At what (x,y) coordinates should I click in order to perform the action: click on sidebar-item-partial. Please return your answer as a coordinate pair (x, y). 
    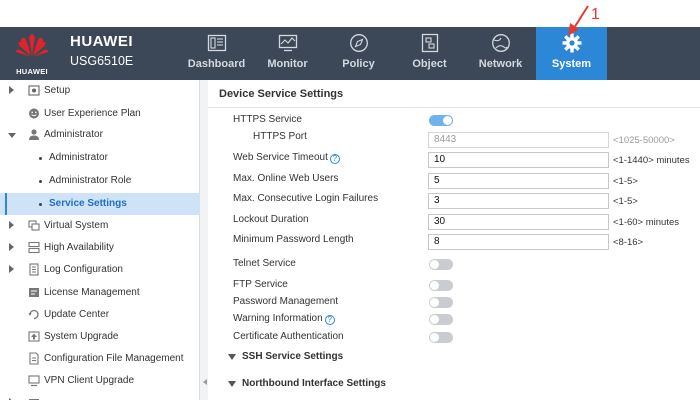
    Looking at the image, I should click on (100, 396).